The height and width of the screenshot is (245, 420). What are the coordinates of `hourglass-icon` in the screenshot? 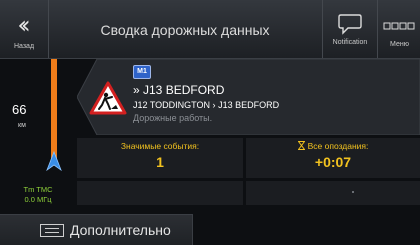 It's located at (301, 145).